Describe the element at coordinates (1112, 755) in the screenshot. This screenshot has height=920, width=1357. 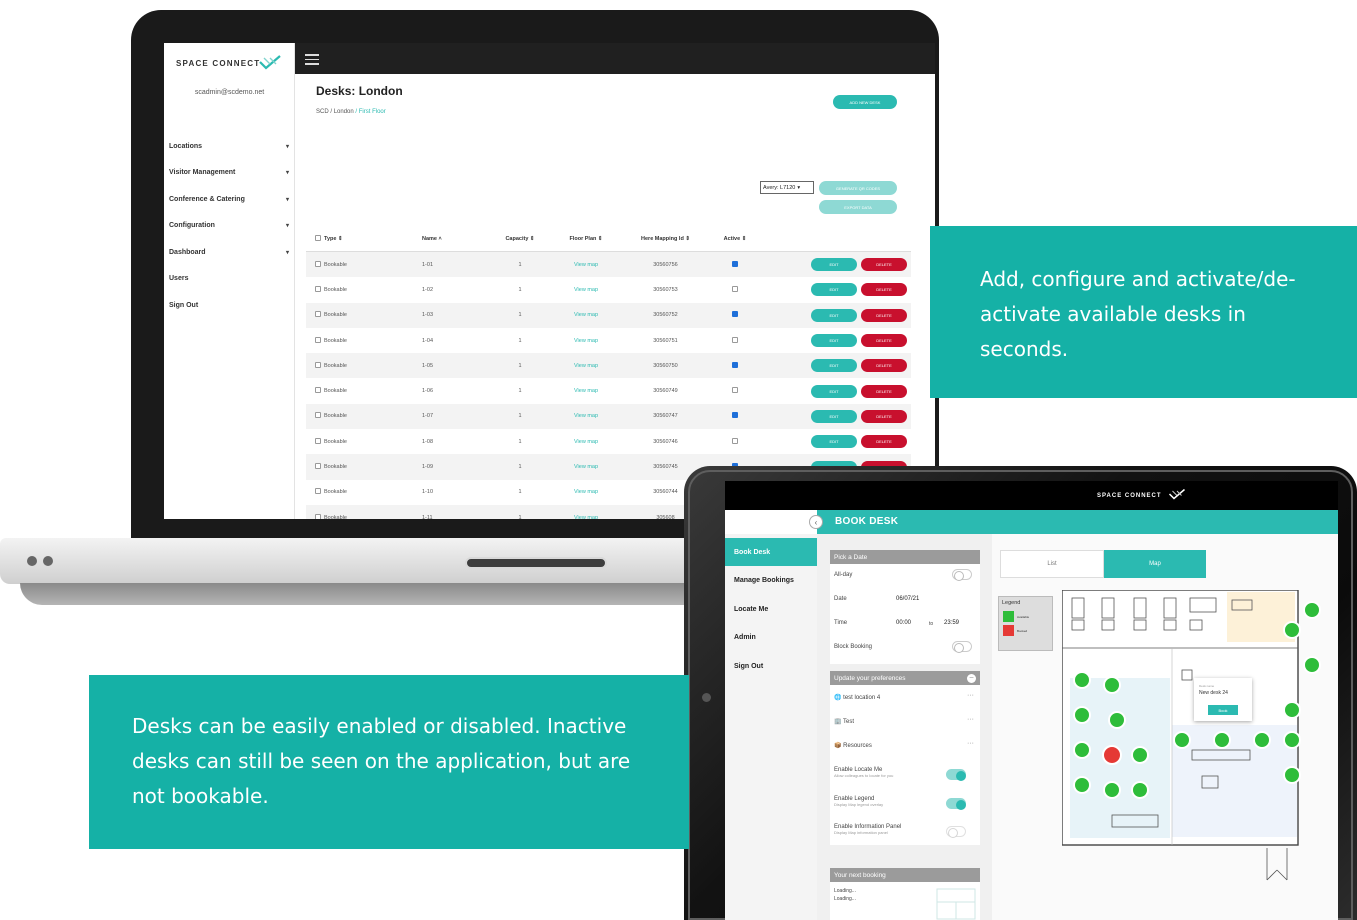
I see `desk-booked-marker` at that location.